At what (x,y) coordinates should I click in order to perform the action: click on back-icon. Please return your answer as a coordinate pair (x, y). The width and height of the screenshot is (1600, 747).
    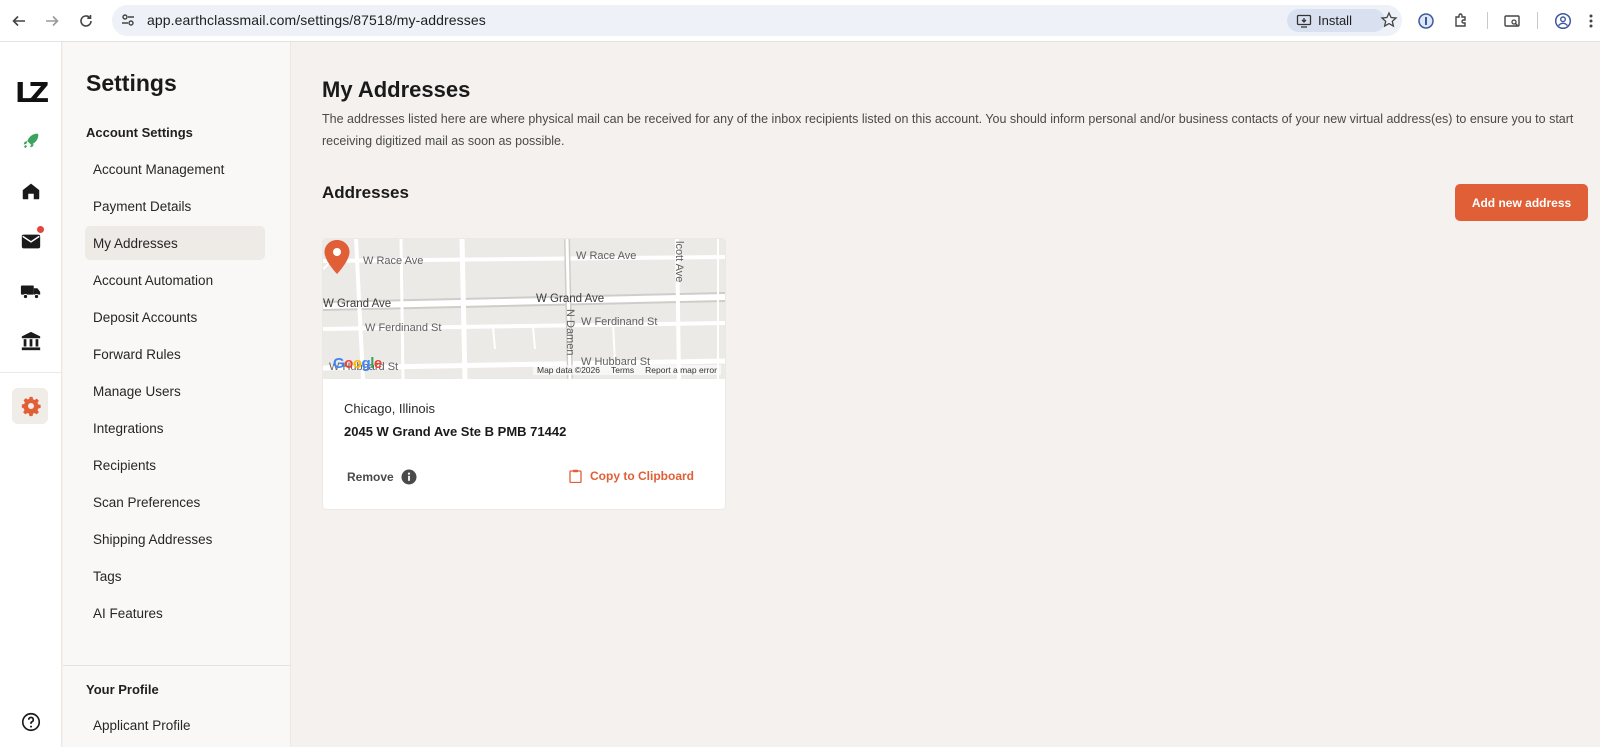
    Looking at the image, I should click on (19, 21).